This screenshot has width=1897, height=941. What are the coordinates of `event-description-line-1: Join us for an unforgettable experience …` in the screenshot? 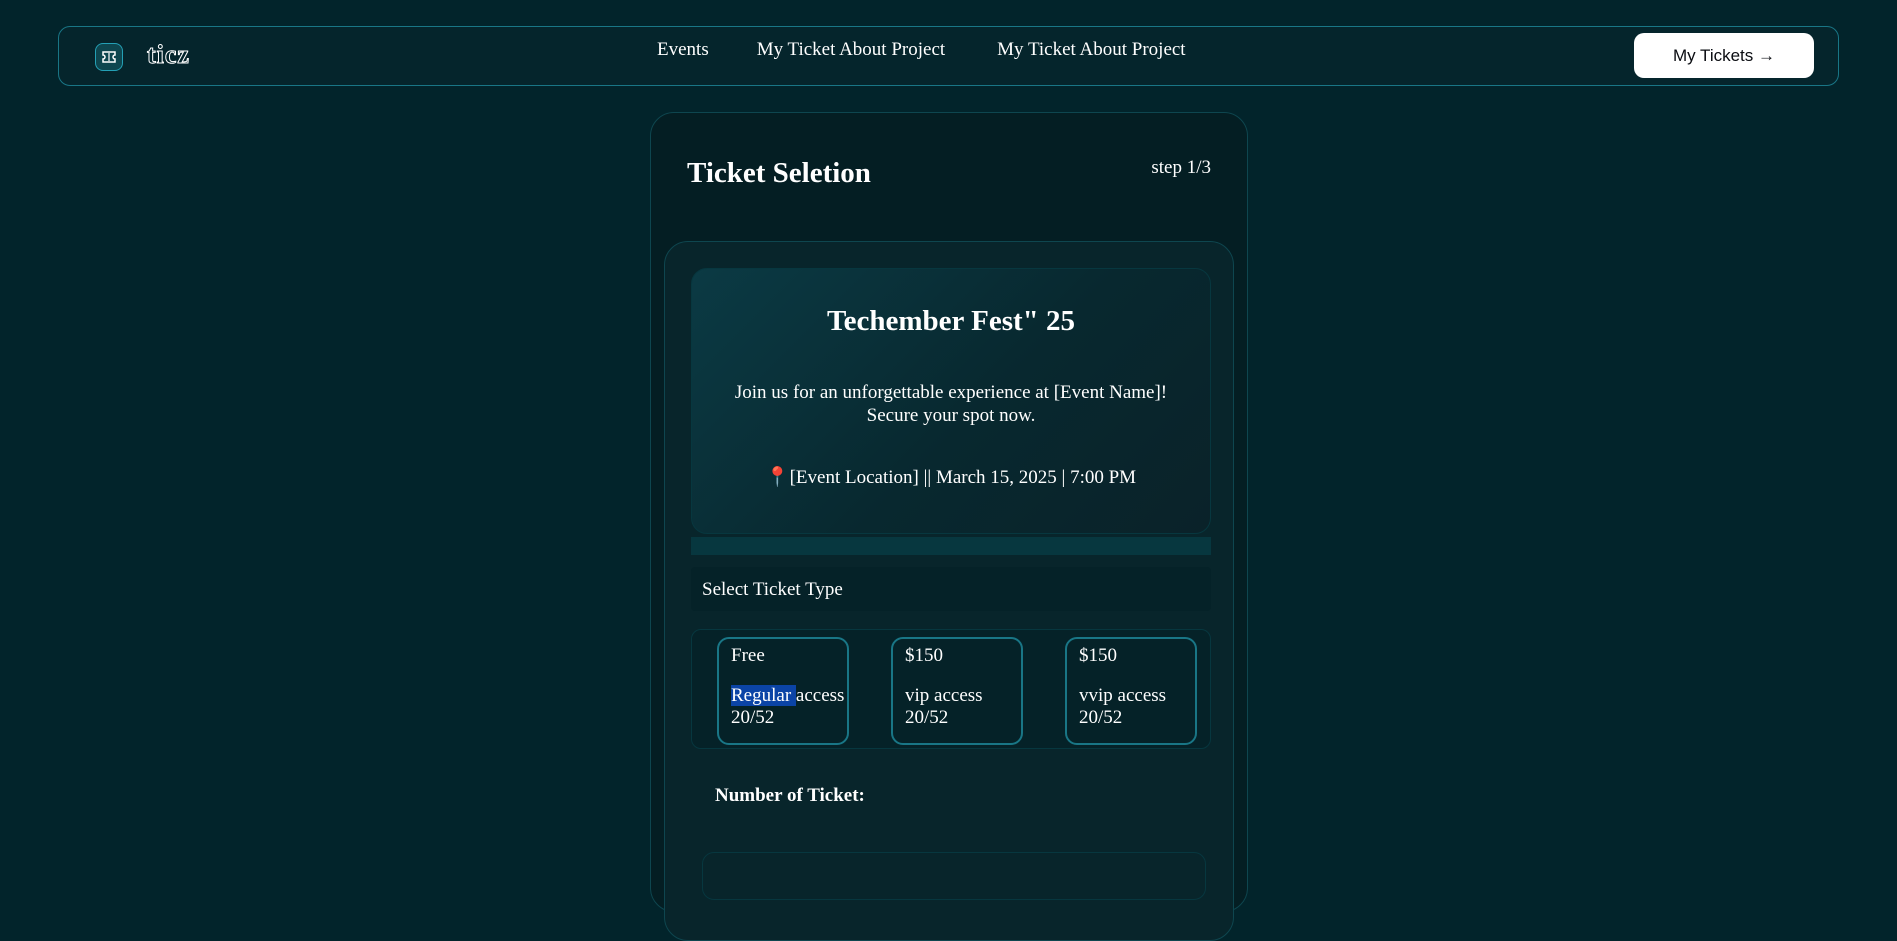 It's located at (951, 392).